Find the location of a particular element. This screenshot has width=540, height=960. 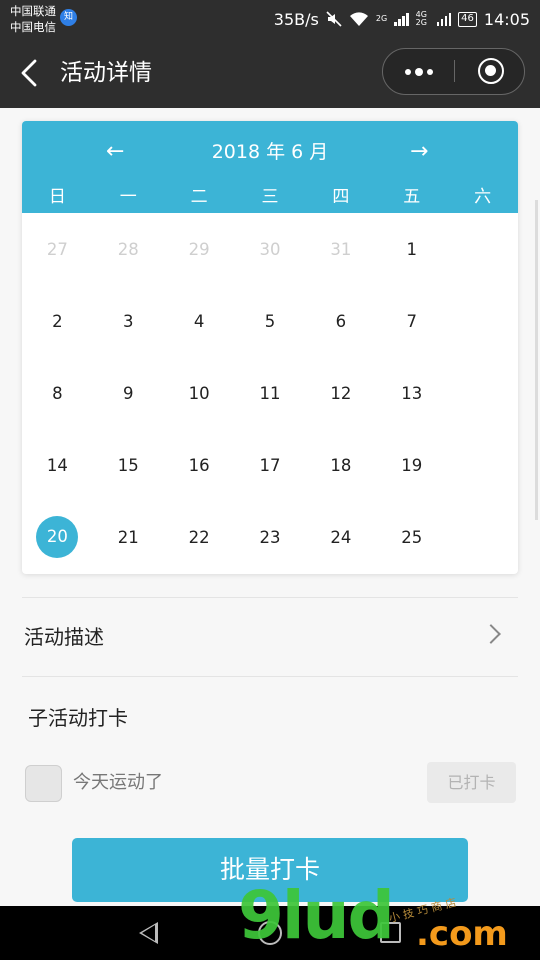

task-label: 今天运动了 is located at coordinates (118, 782).